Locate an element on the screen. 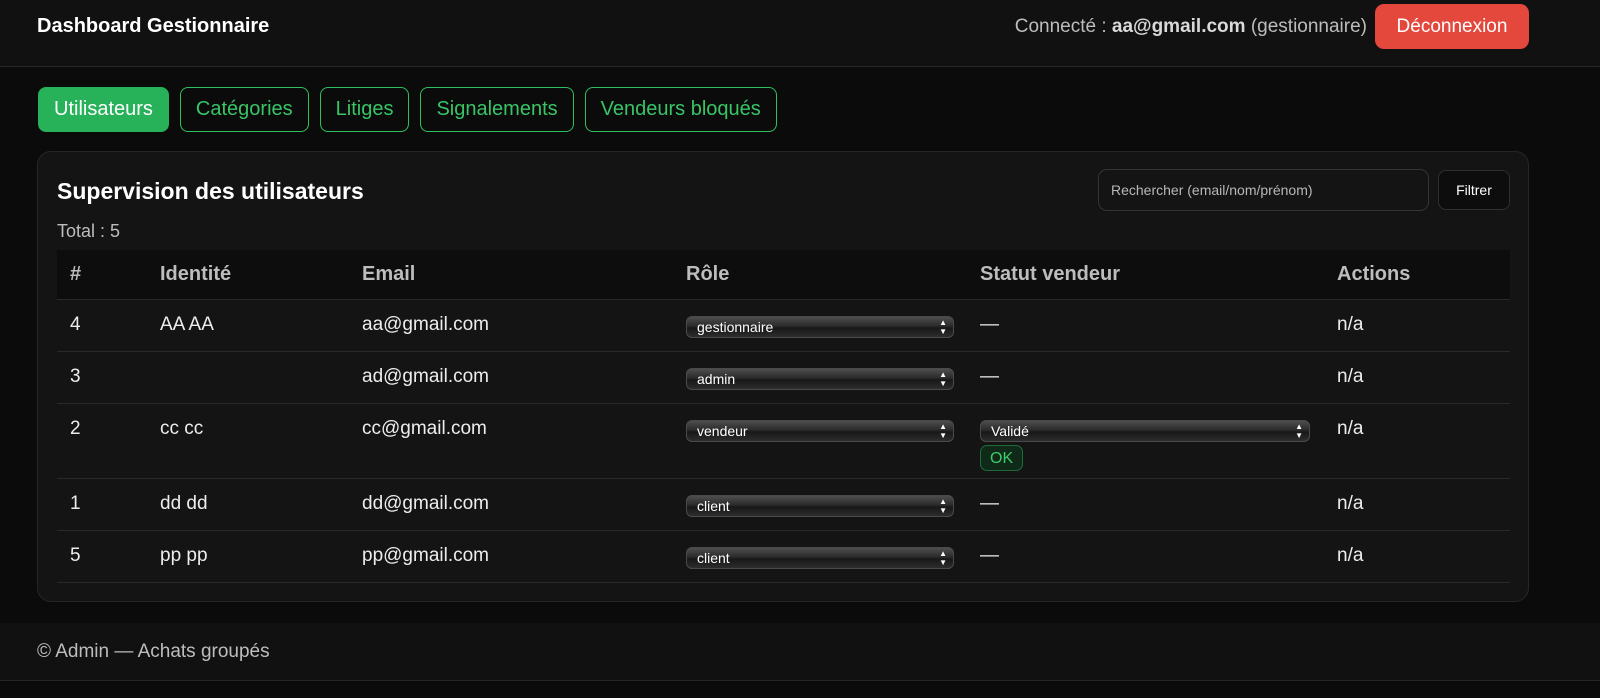 This screenshot has height=698, width=1600. role-select-value: gestionnaire is located at coordinates (735, 327).